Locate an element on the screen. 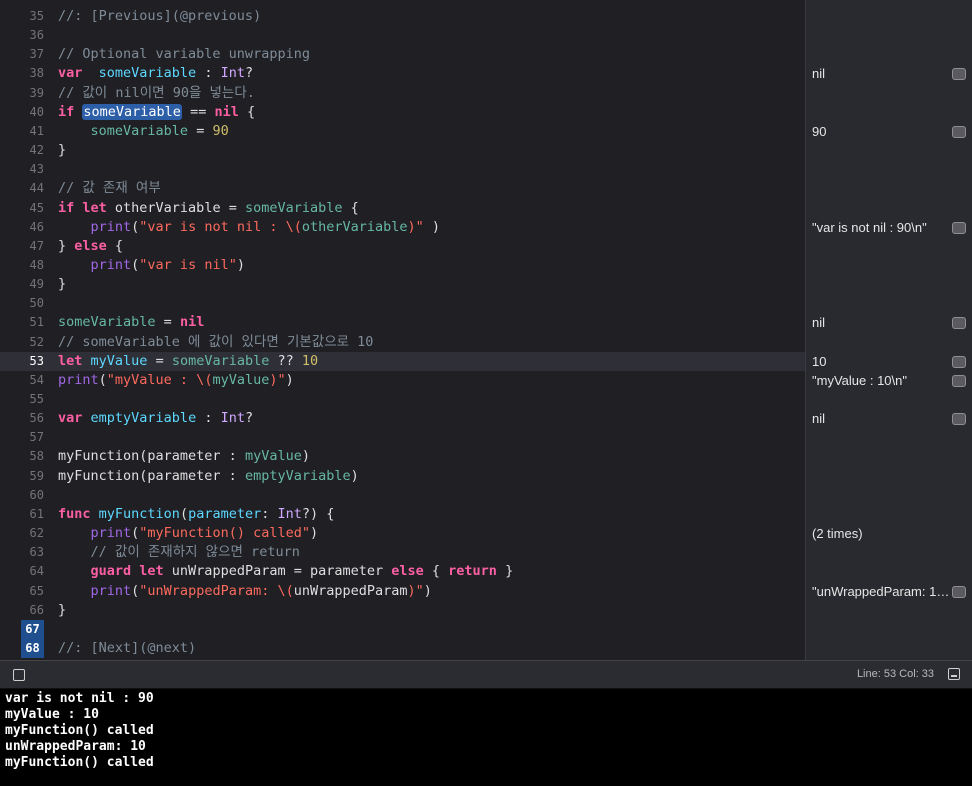 The width and height of the screenshot is (972, 786). debug-panel-icon is located at coordinates (954, 674).